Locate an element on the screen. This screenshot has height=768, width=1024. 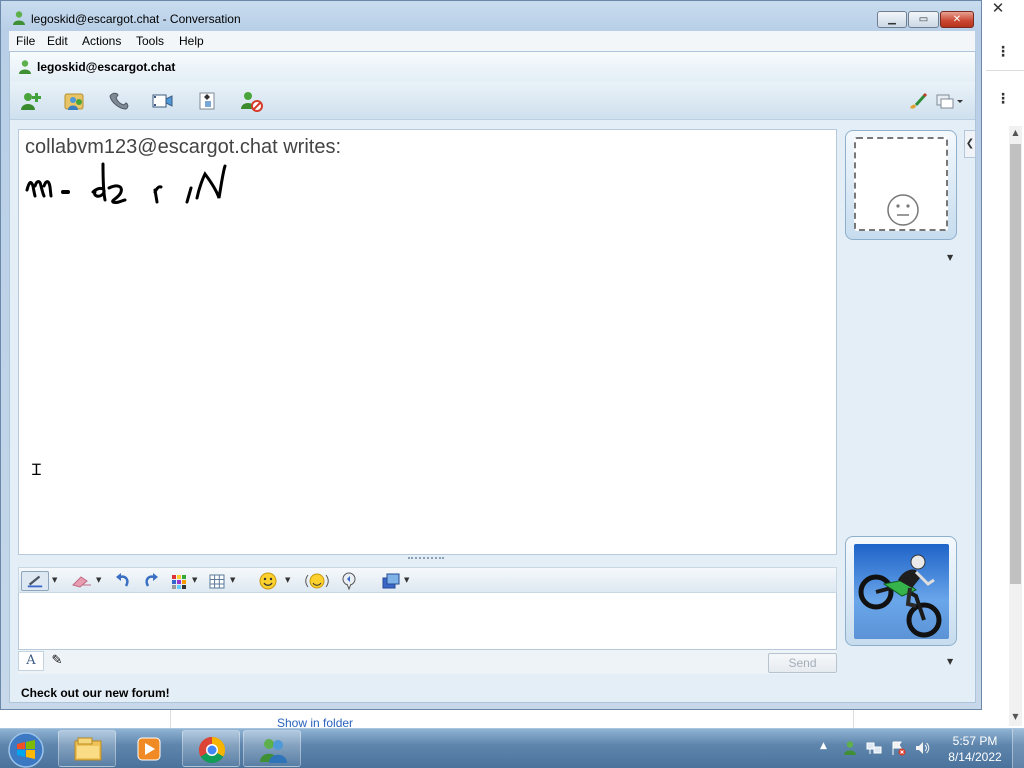
background-close-icon: ✕ is located at coordinates (998, 8).